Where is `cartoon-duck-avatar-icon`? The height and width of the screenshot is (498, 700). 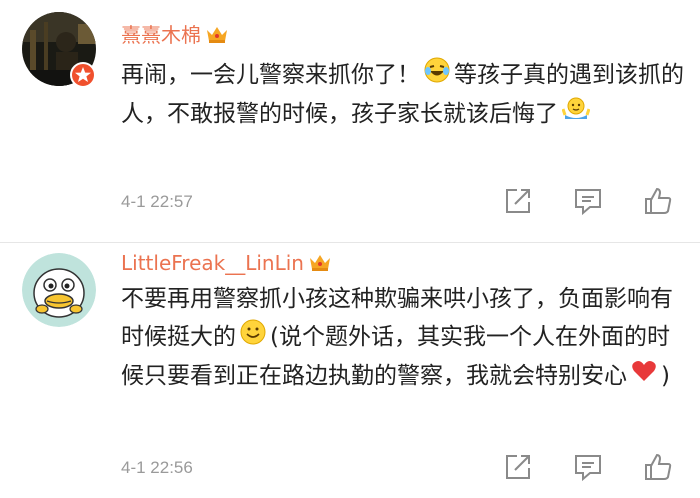 cartoon-duck-avatar-icon is located at coordinates (59, 290).